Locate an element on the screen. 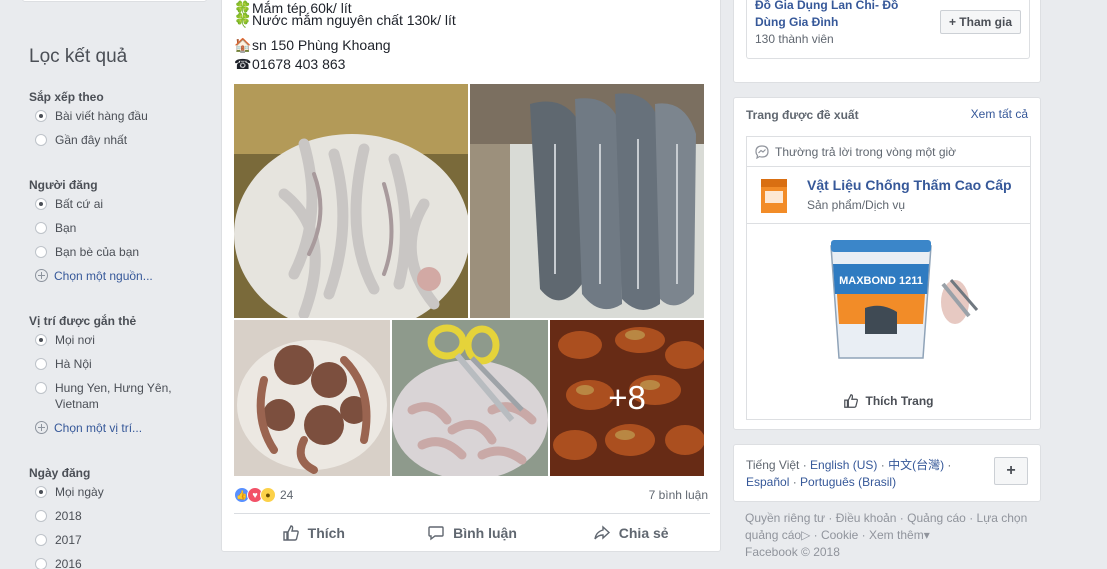  page-logo is located at coordinates (774, 196).